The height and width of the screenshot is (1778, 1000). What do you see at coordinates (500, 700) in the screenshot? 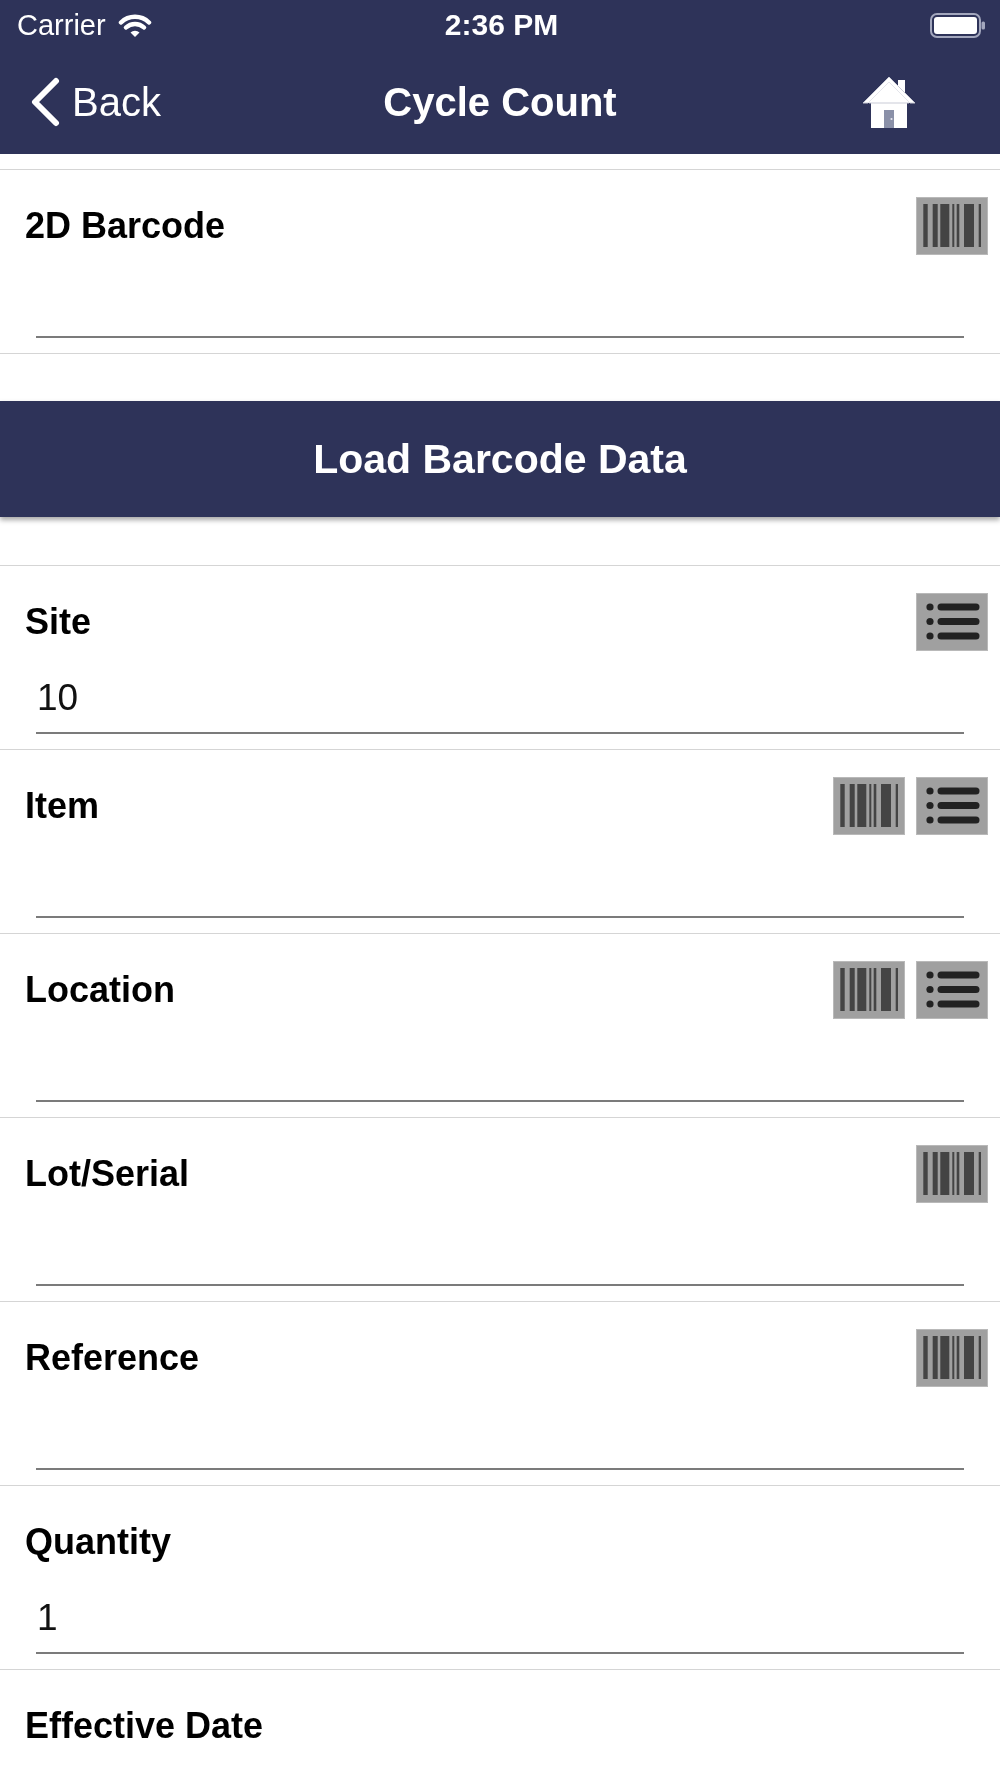
I see `text-field: 10` at bounding box center [500, 700].